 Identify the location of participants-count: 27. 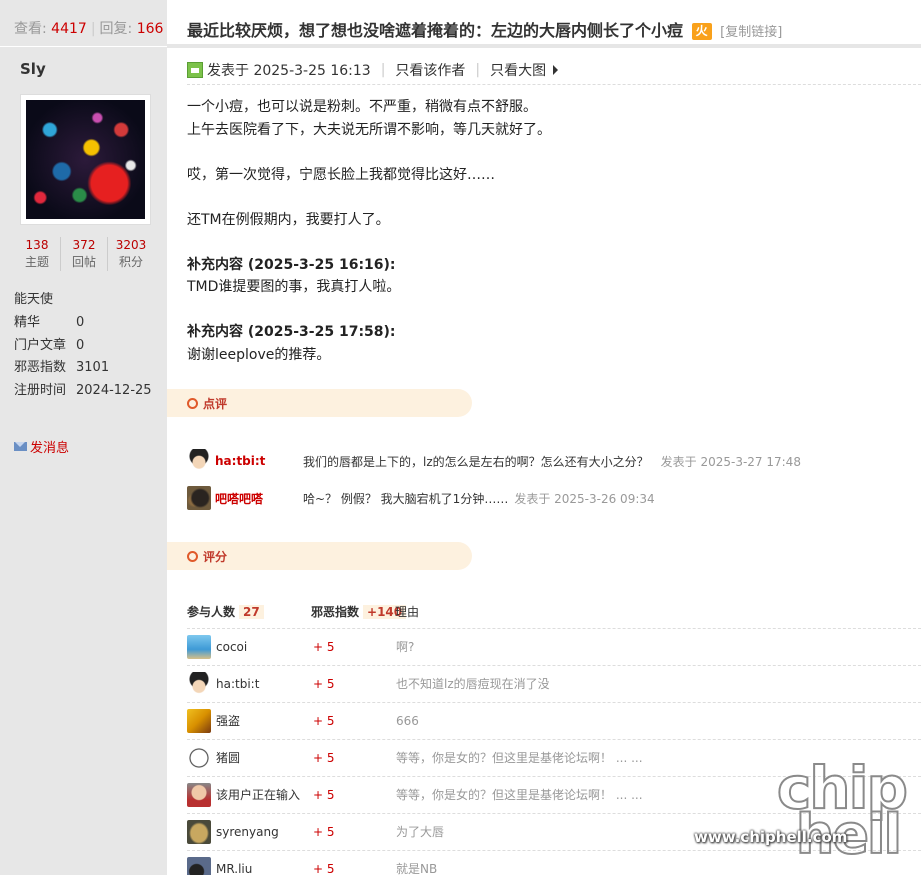
(251, 612).